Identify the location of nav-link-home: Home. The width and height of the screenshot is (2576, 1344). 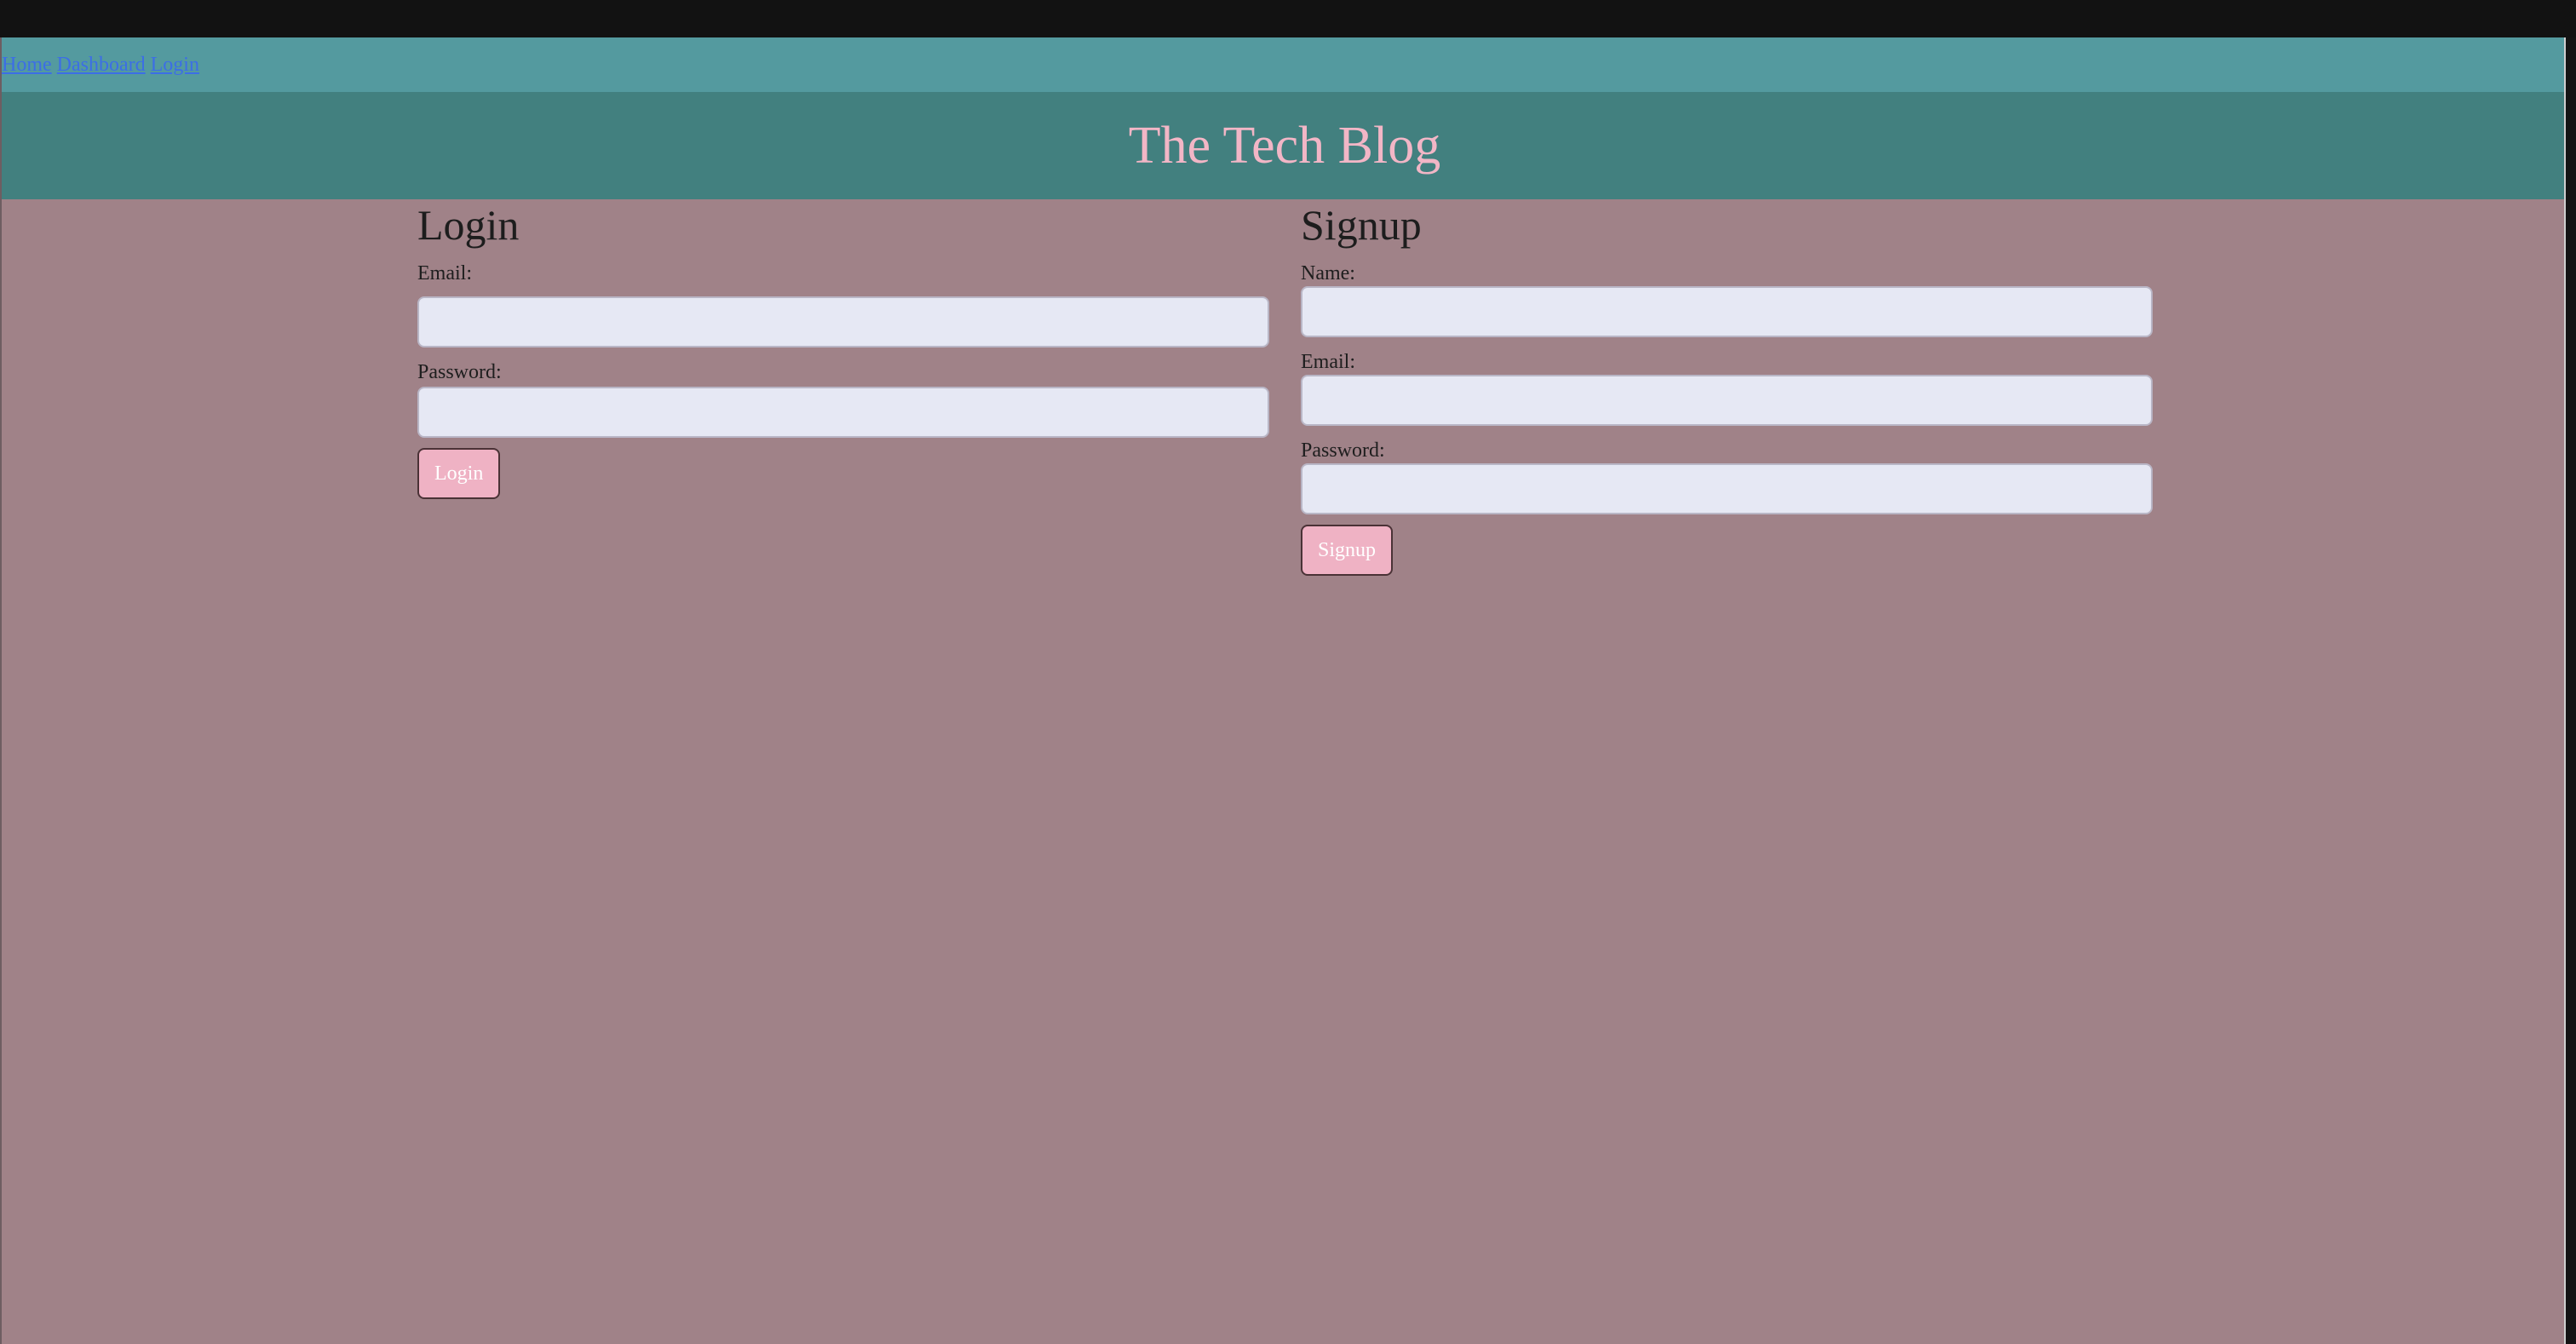
(27, 65).